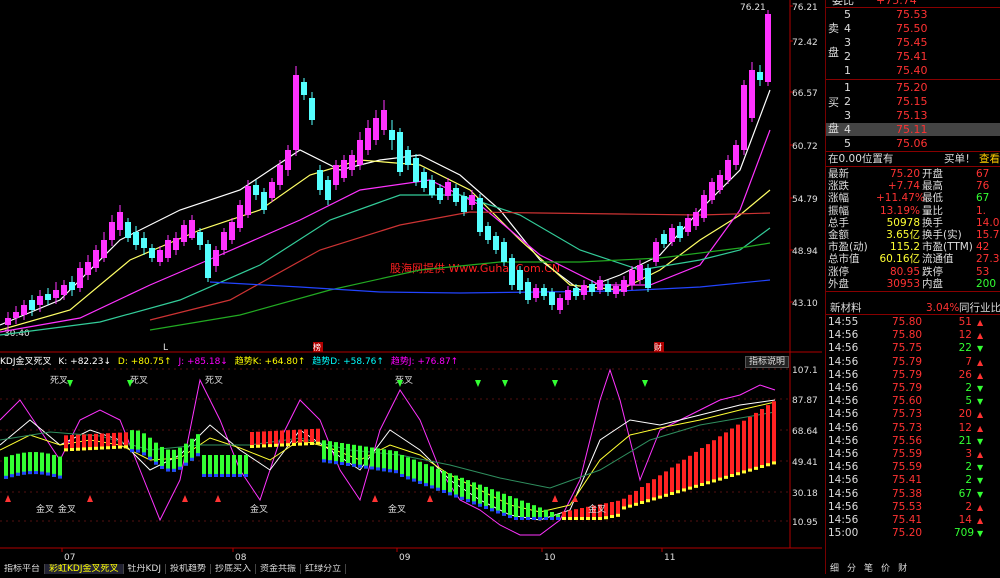 This screenshot has height=578, width=1000. What do you see at coordinates (833, 128) in the screenshot?
I see `buy-side-label: 盘` at bounding box center [833, 128].